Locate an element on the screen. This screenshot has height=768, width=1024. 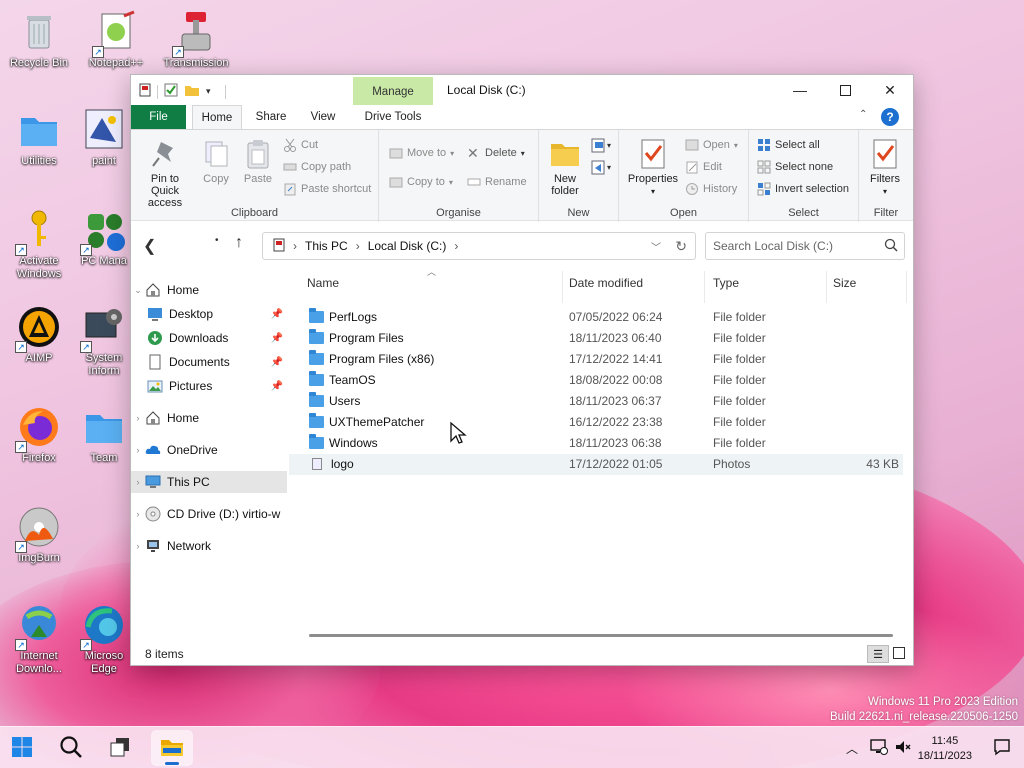
properties-qat-icon is located at coordinates (171, 91).